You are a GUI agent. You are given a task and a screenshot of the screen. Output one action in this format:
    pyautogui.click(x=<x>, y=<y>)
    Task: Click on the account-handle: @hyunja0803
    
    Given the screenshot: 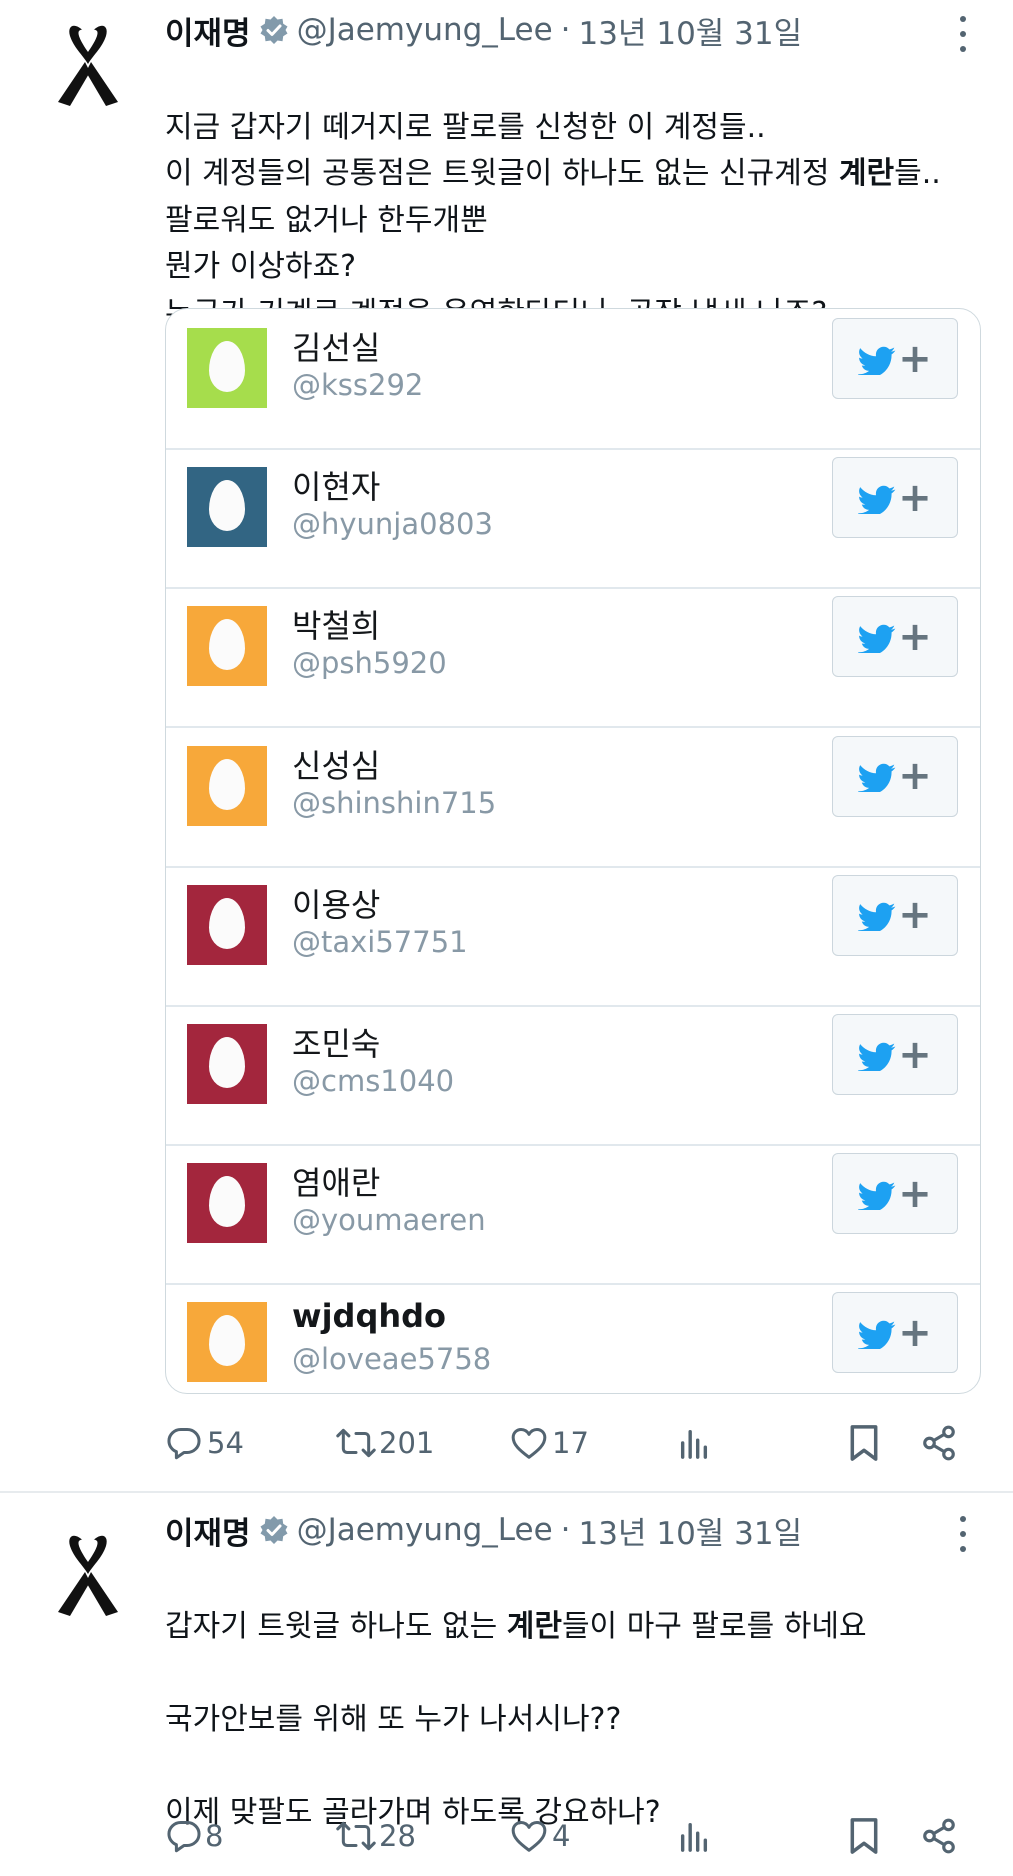 What is the action you would take?
    pyautogui.click(x=392, y=524)
    